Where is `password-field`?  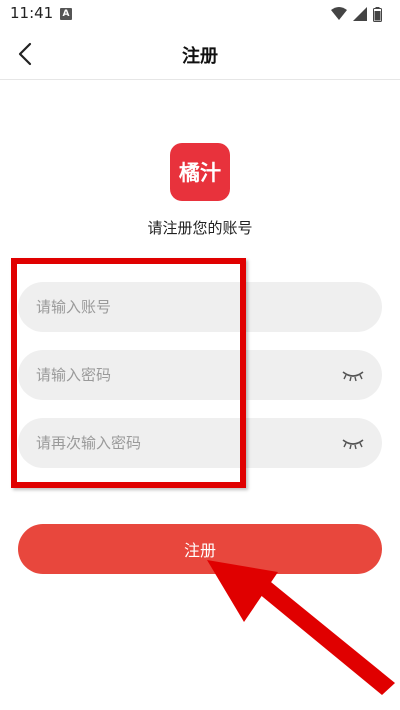
password-field is located at coordinates (200, 375).